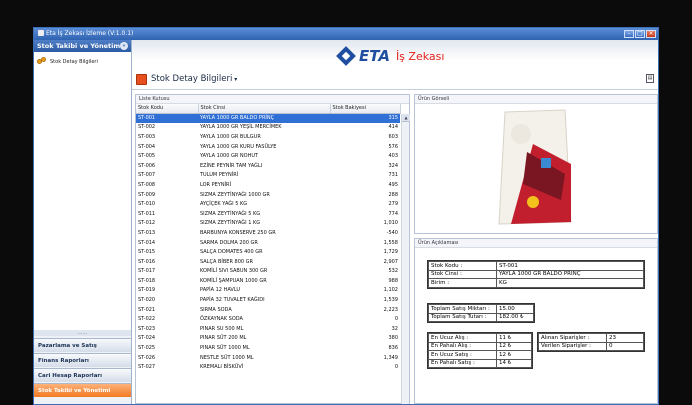  I want to click on cell-stok-cinsi: PAPİA 32 TUVALET KAĞIDI, so click(232, 300).